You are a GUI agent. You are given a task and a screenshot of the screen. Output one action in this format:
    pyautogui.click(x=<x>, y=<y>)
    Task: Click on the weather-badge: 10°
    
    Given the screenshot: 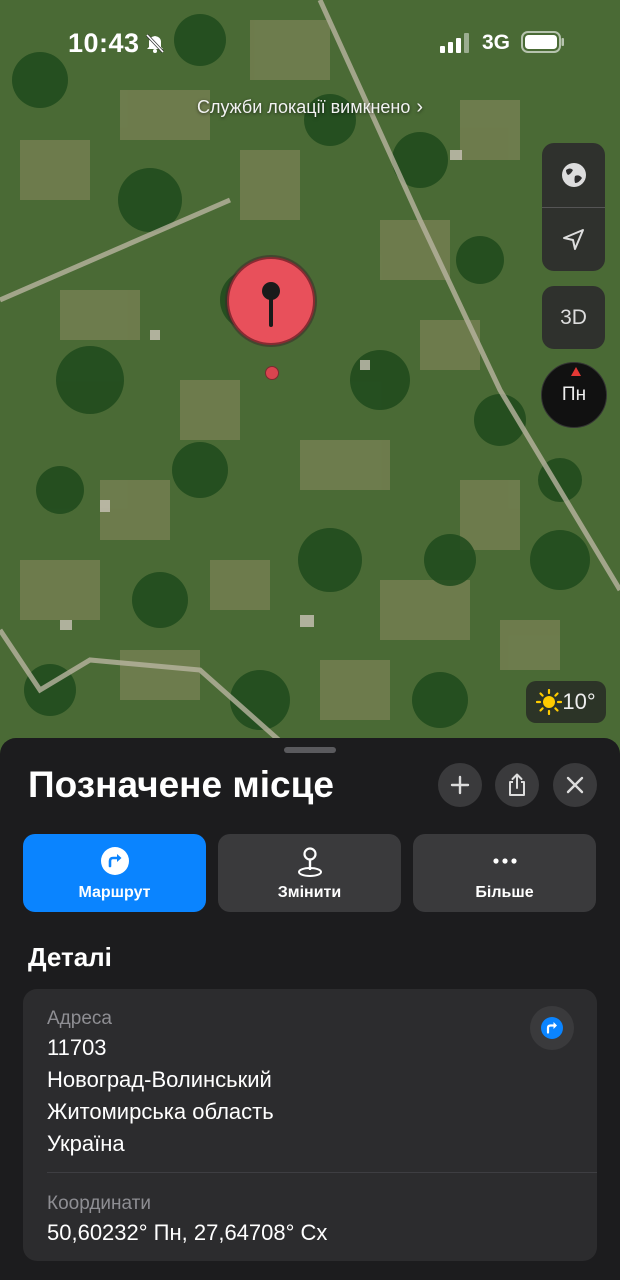 What is the action you would take?
    pyautogui.click(x=566, y=702)
    